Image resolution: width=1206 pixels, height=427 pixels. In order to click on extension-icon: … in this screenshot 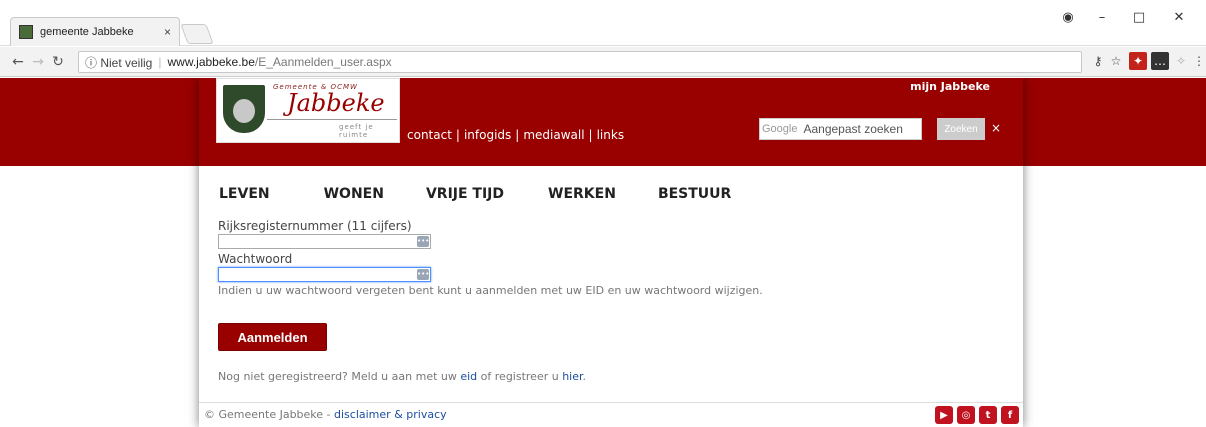, I will do `click(1160, 61)`.